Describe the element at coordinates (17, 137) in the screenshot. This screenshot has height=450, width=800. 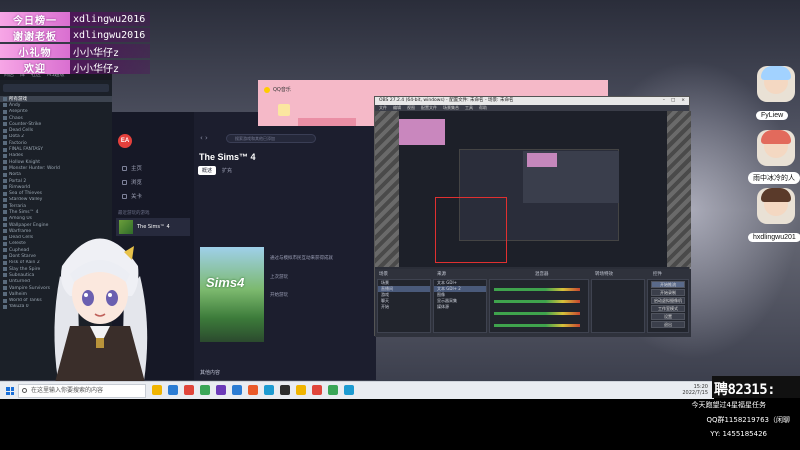
I see `steam-game-title: Dota 2` at that location.